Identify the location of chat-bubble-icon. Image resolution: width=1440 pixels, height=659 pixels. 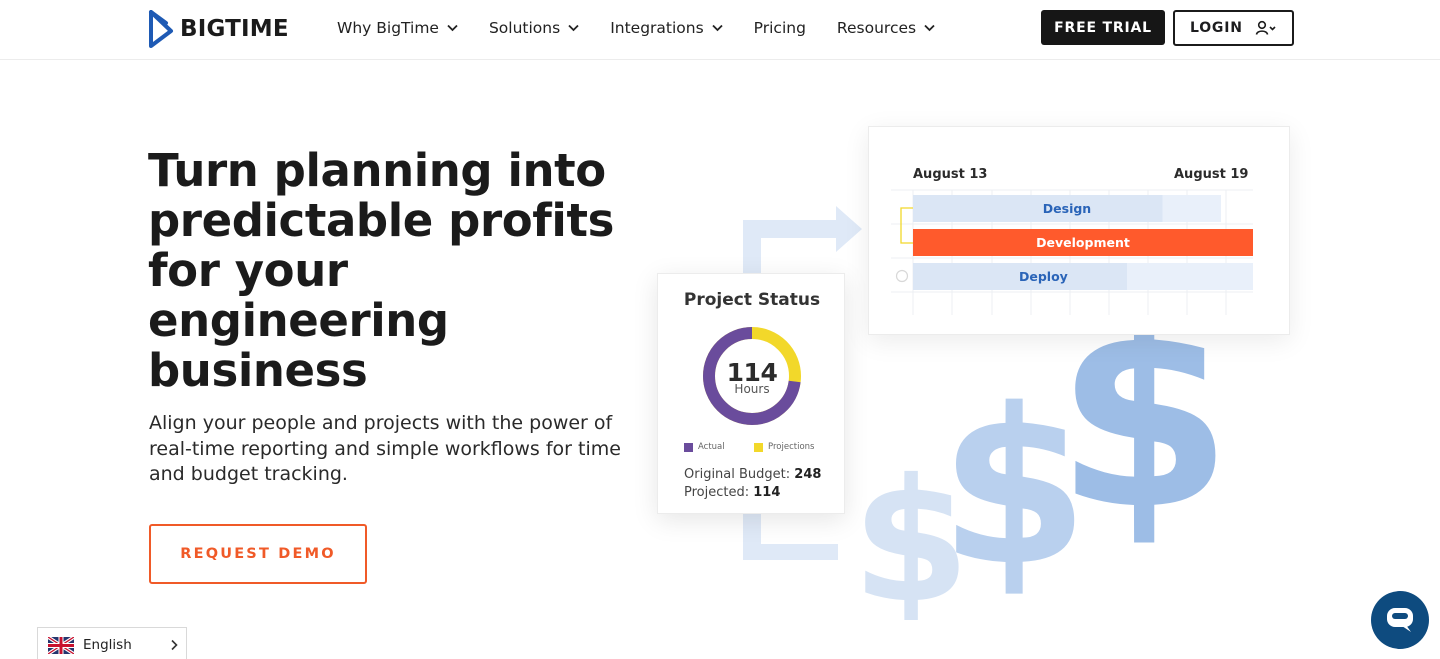
(1400, 620).